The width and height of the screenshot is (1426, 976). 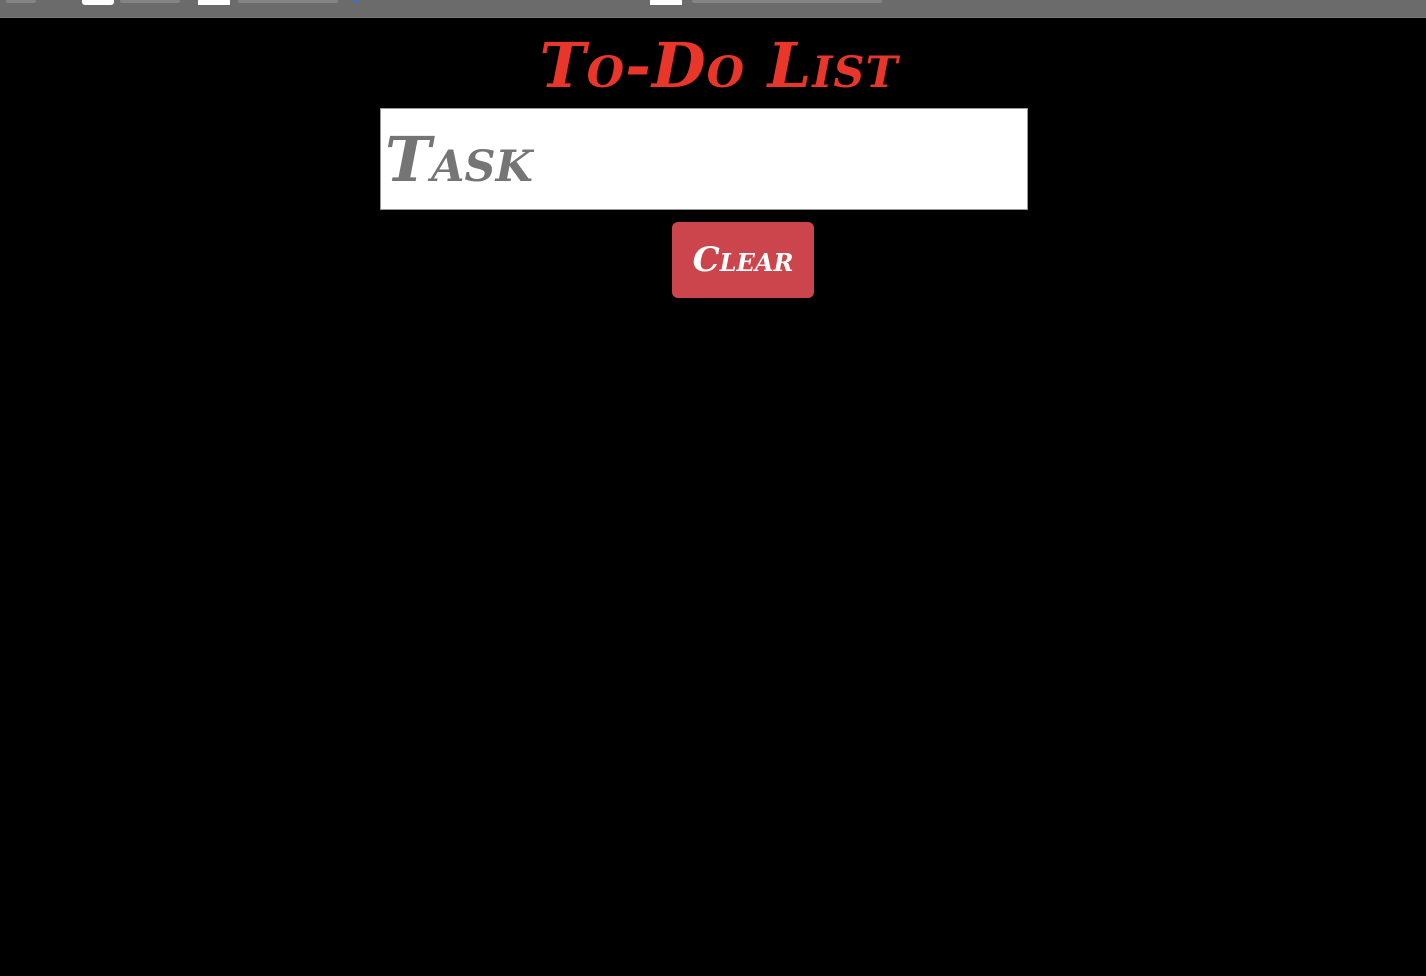 I want to click on task-input, so click(x=704, y=159).